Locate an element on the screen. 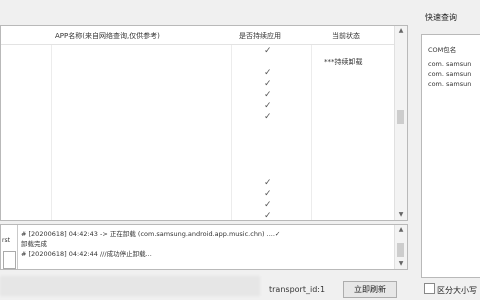  case-sensitive-label: 区分大小写 is located at coordinates (457, 290).